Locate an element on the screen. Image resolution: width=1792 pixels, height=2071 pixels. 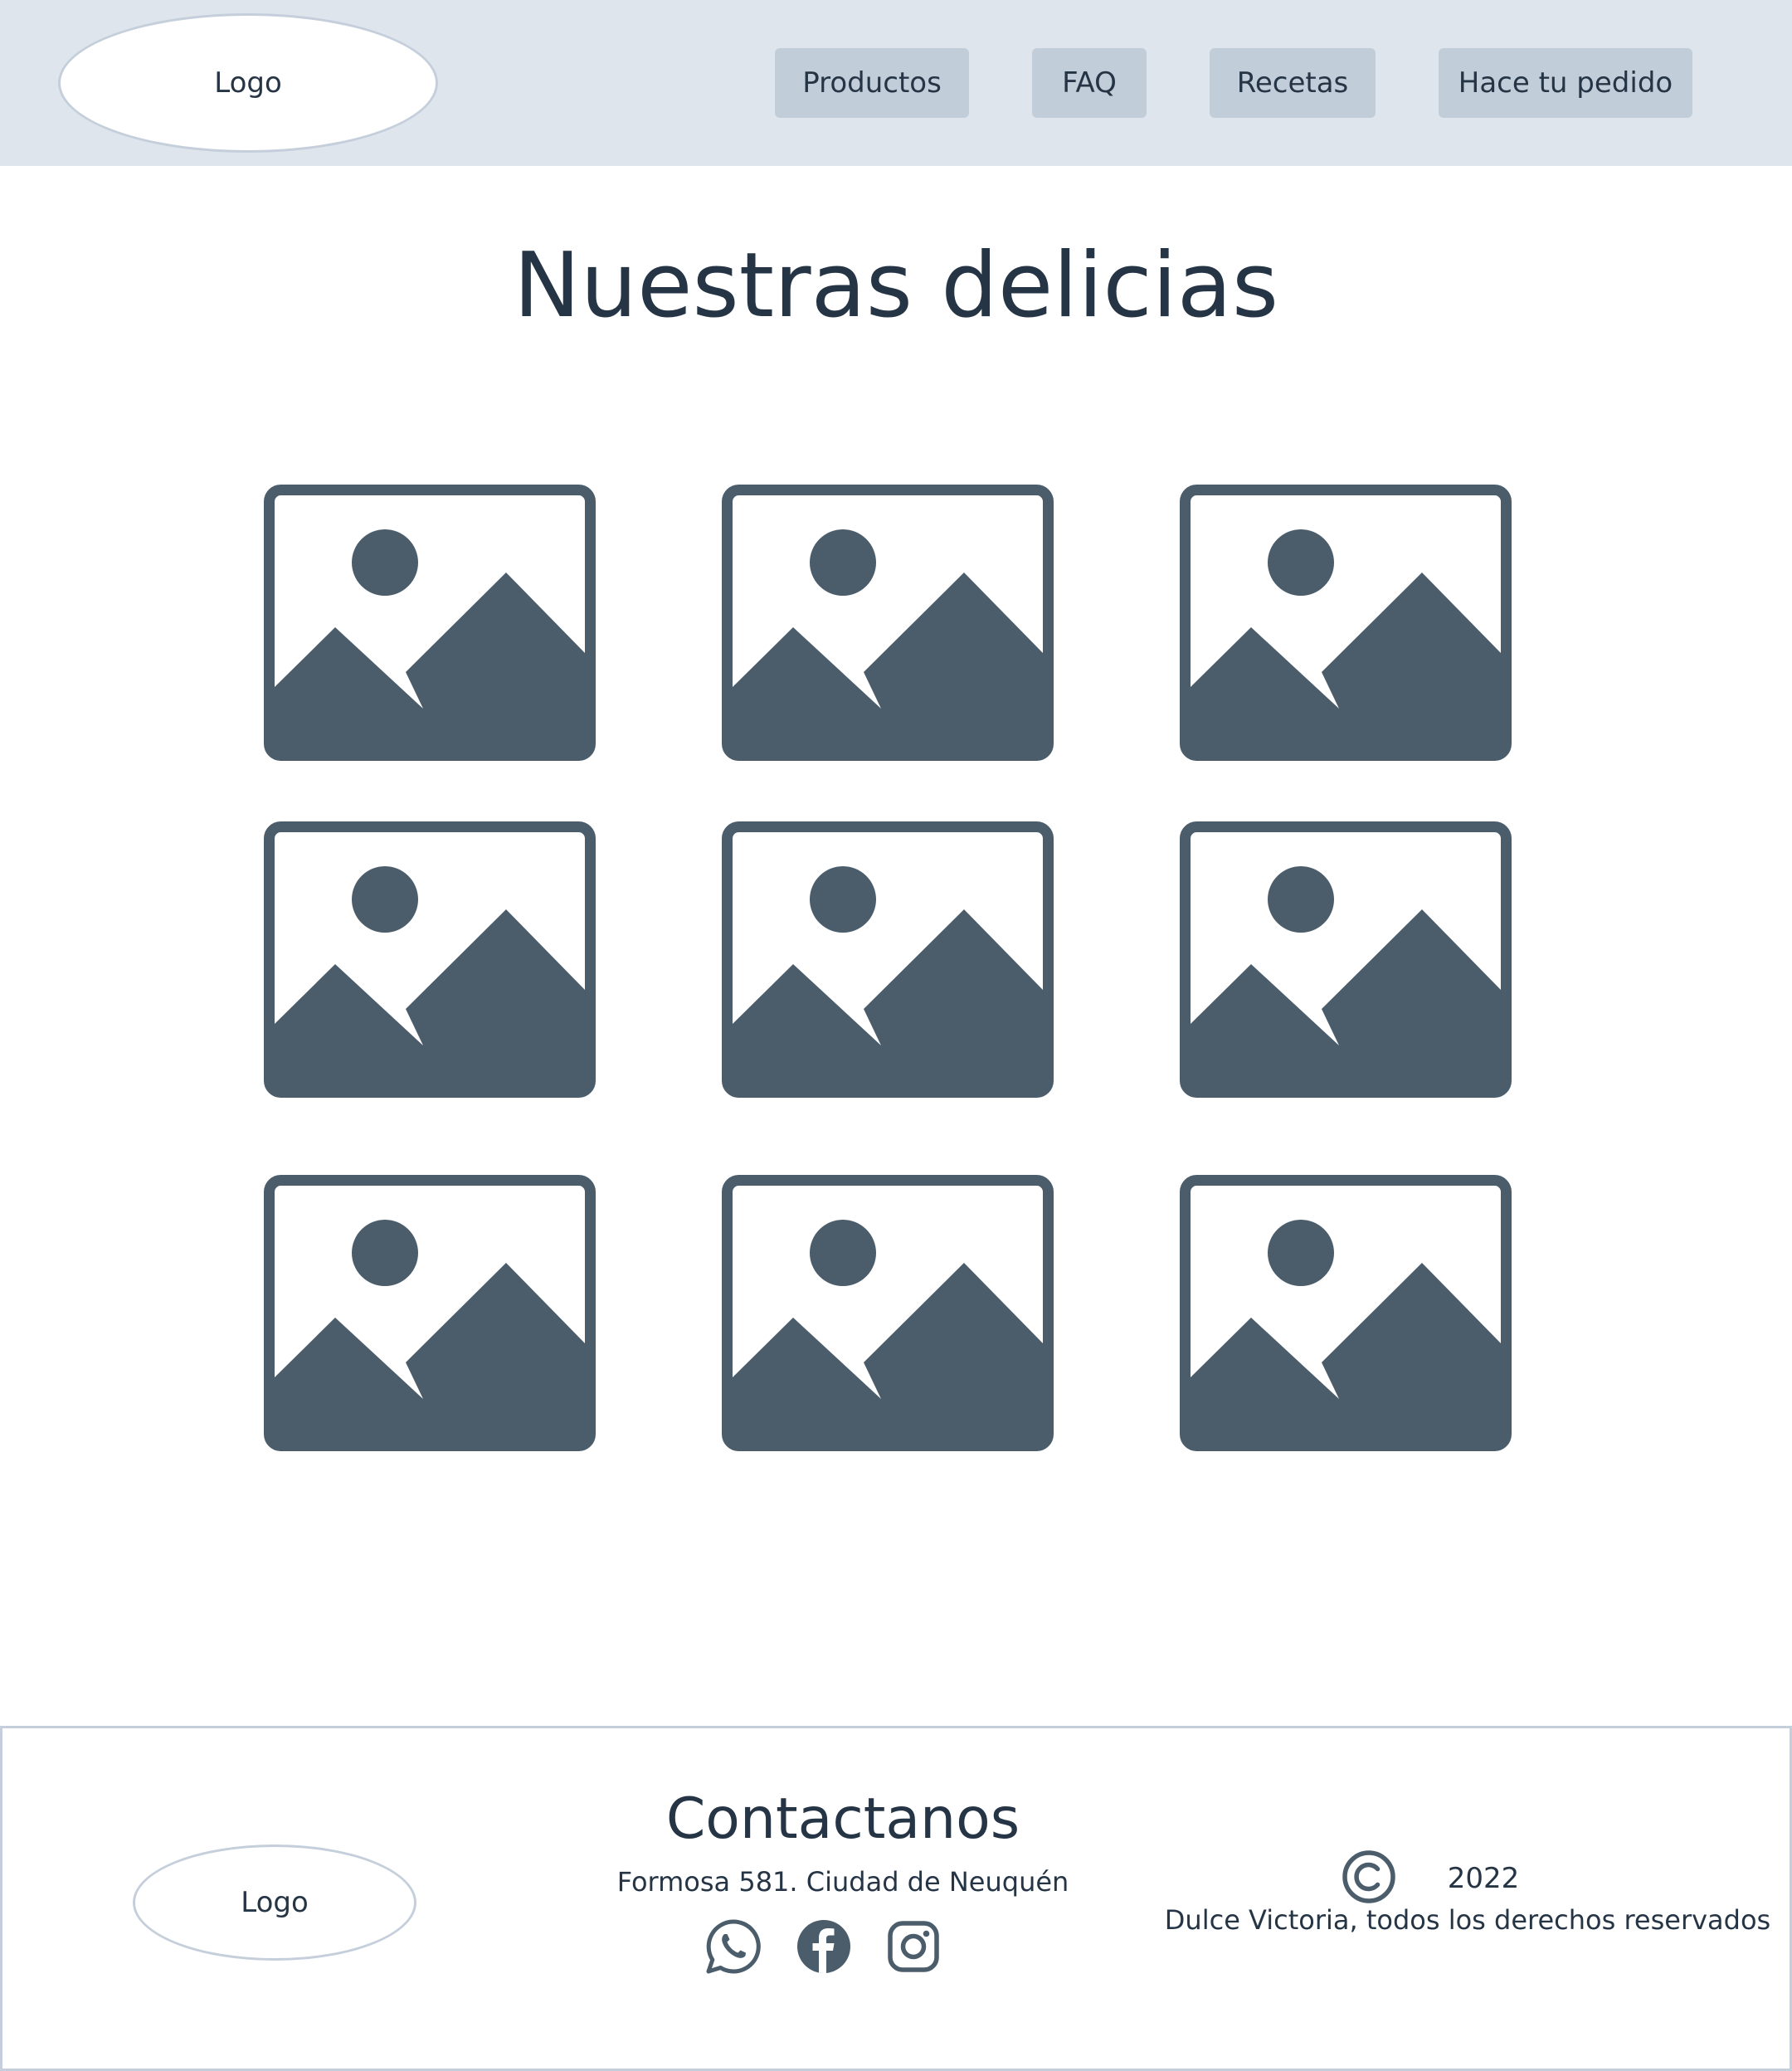
nav-button-productos: Productos is located at coordinates (872, 83).